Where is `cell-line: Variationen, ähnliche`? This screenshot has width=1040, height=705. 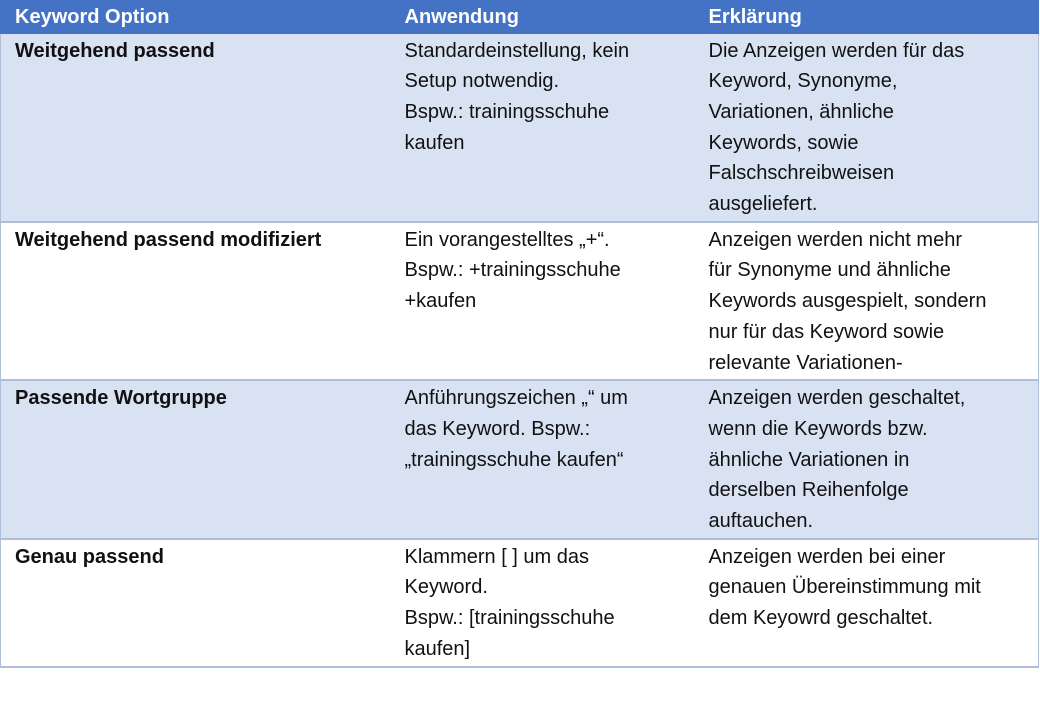 cell-line: Variationen, ähnliche is located at coordinates (801, 111).